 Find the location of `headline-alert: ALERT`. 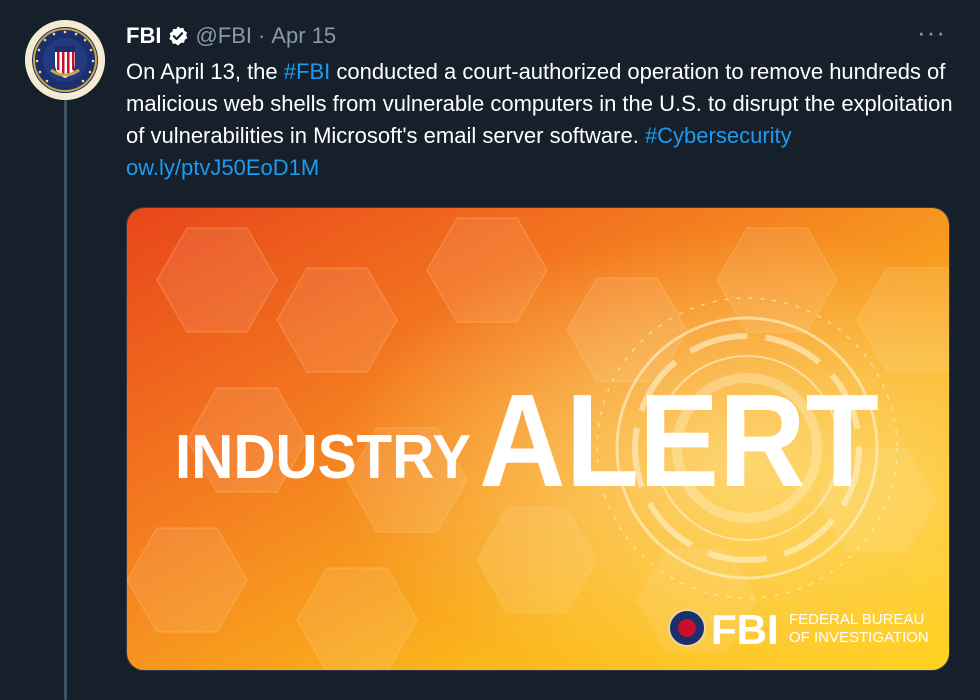

headline-alert: ALERT is located at coordinates (679, 440).